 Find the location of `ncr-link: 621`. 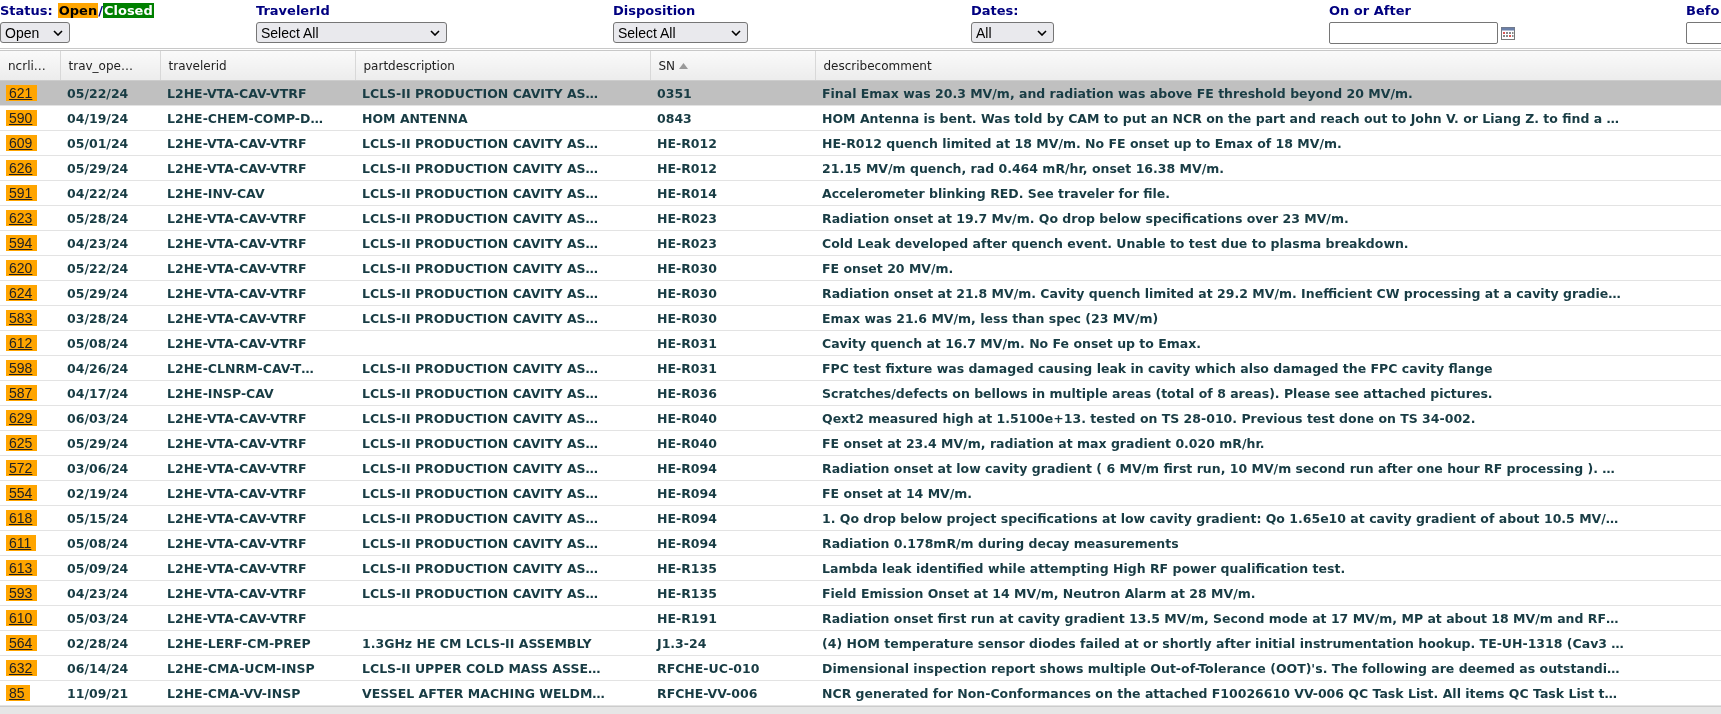

ncr-link: 621 is located at coordinates (22, 93).